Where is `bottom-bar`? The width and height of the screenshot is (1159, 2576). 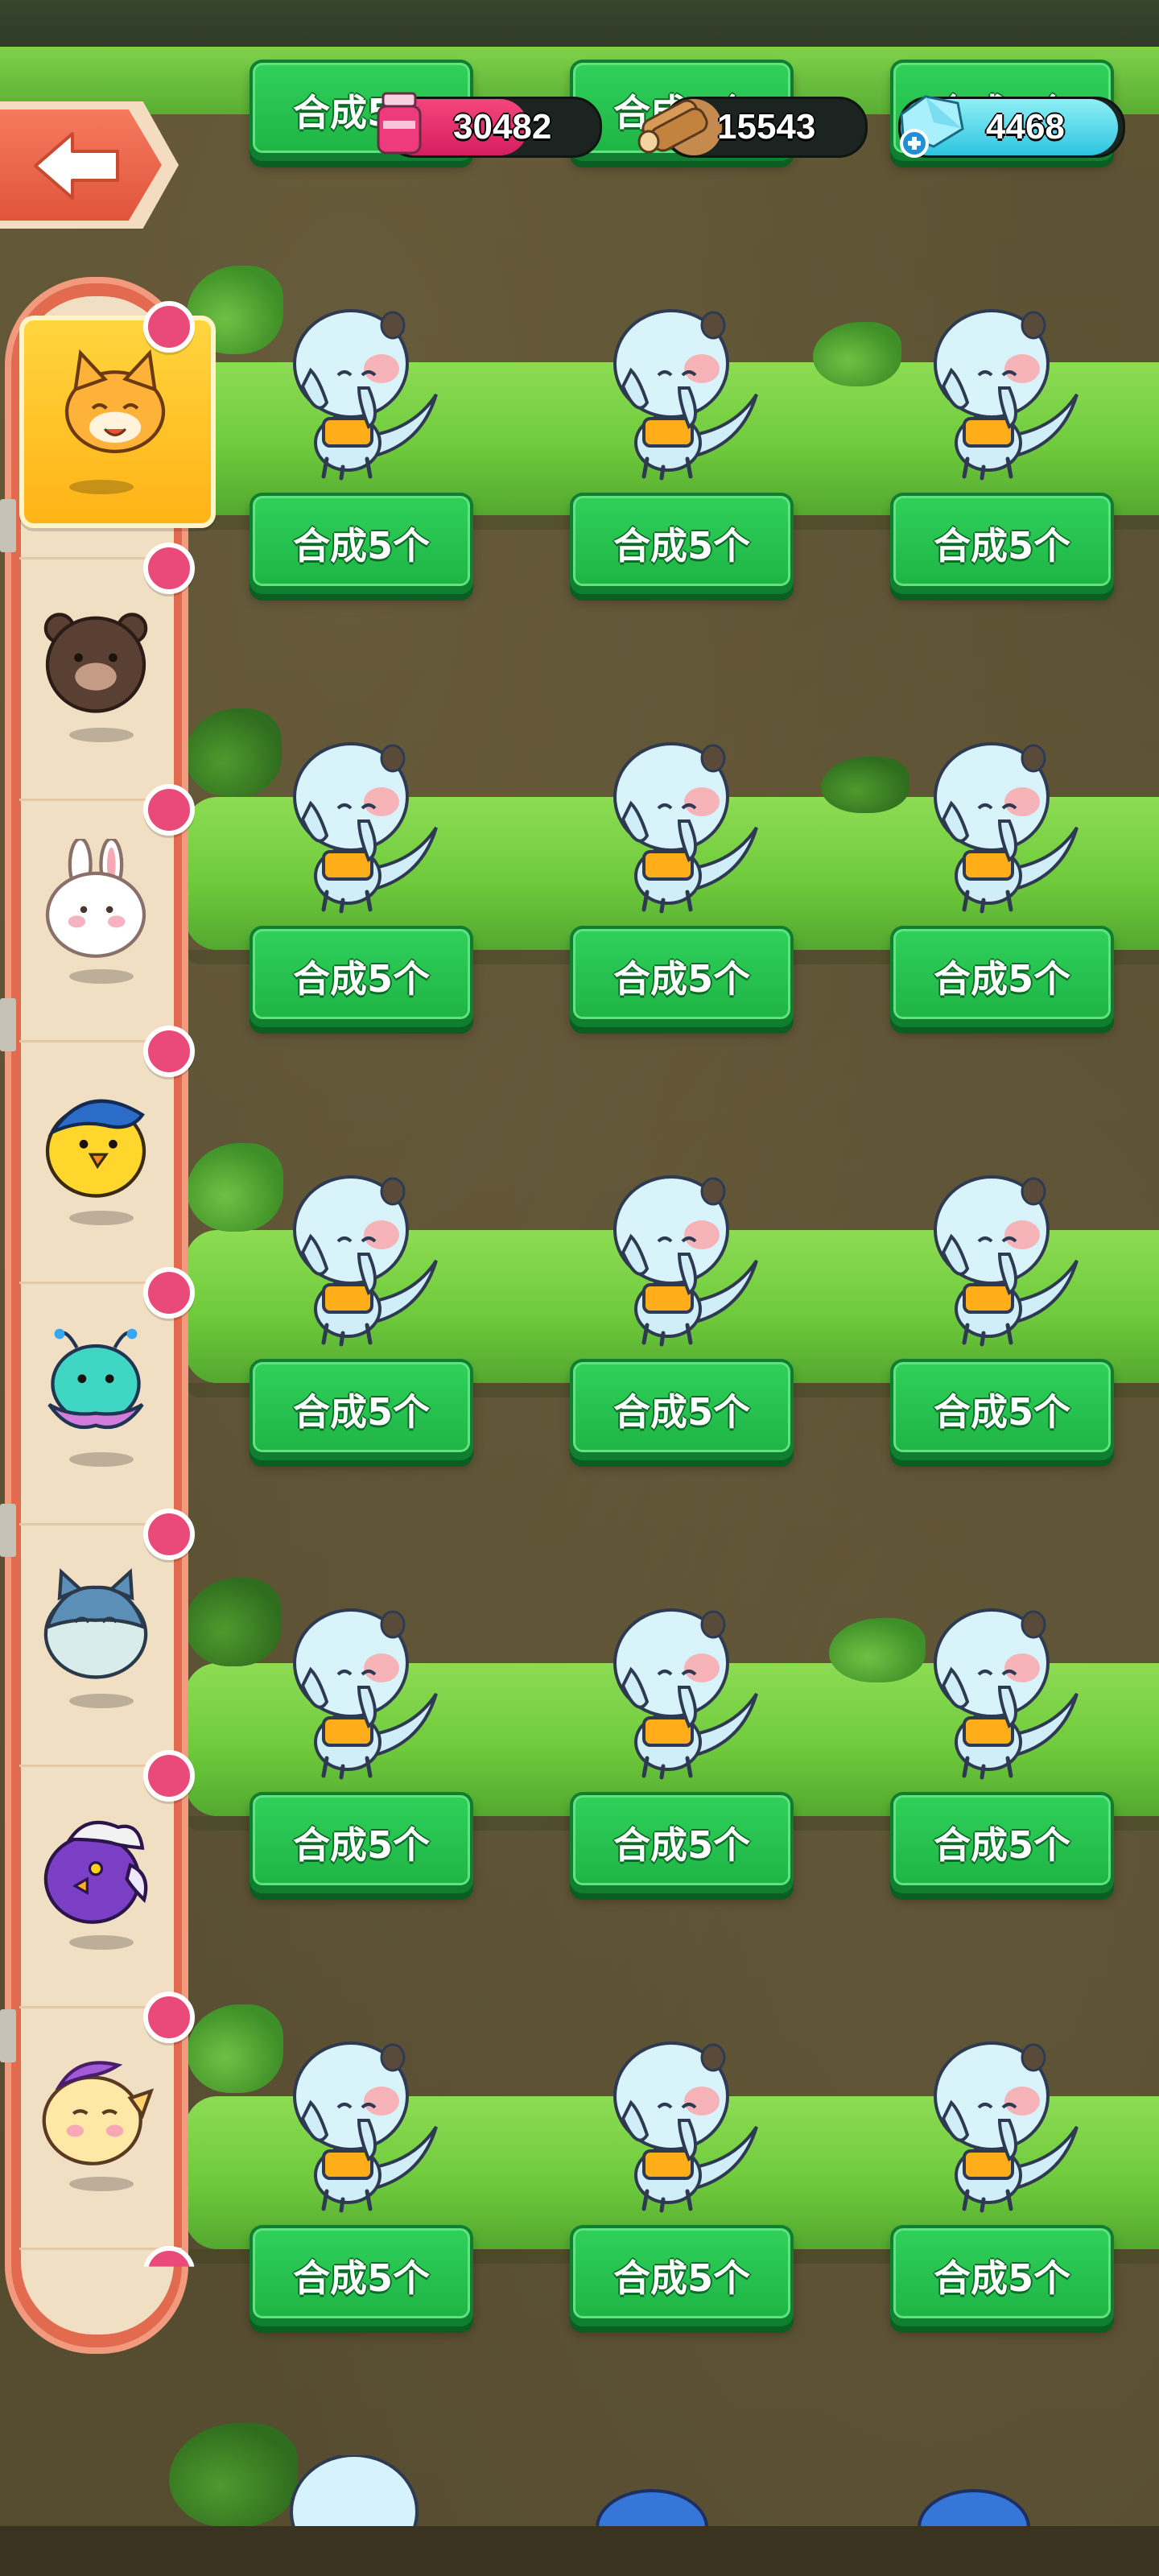
bottom-bar is located at coordinates (579, 2551).